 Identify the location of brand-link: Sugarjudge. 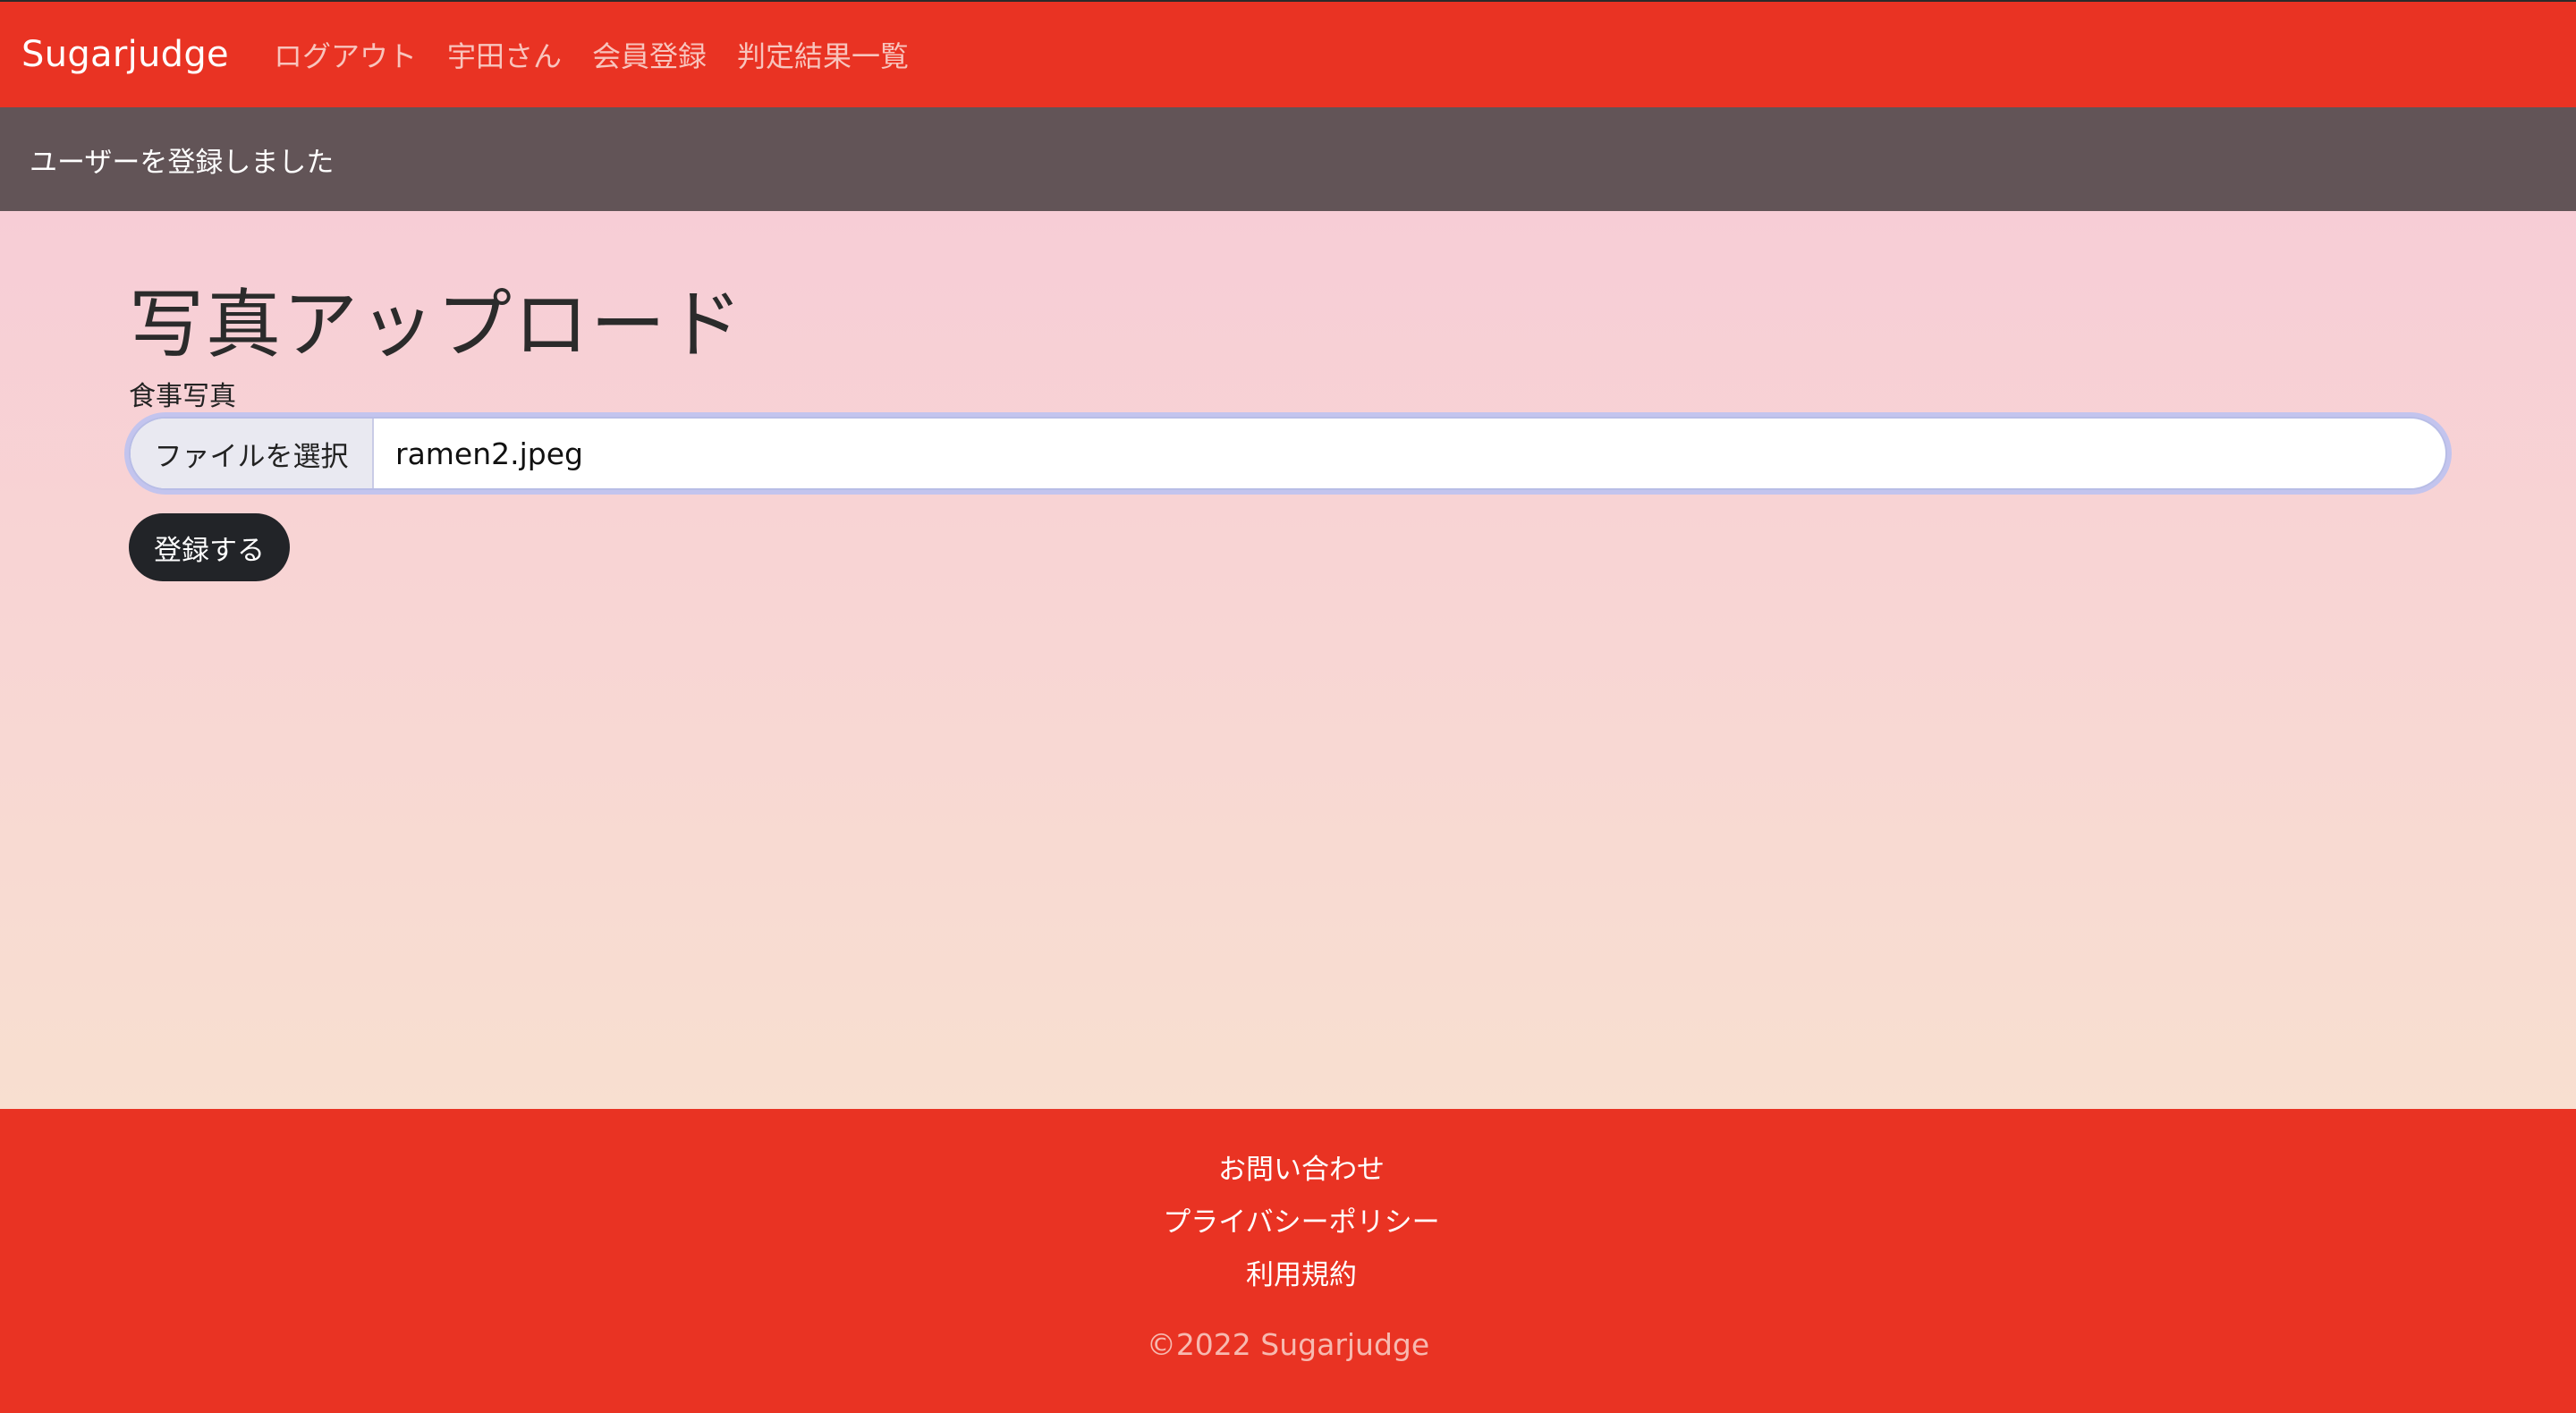
(125, 54).